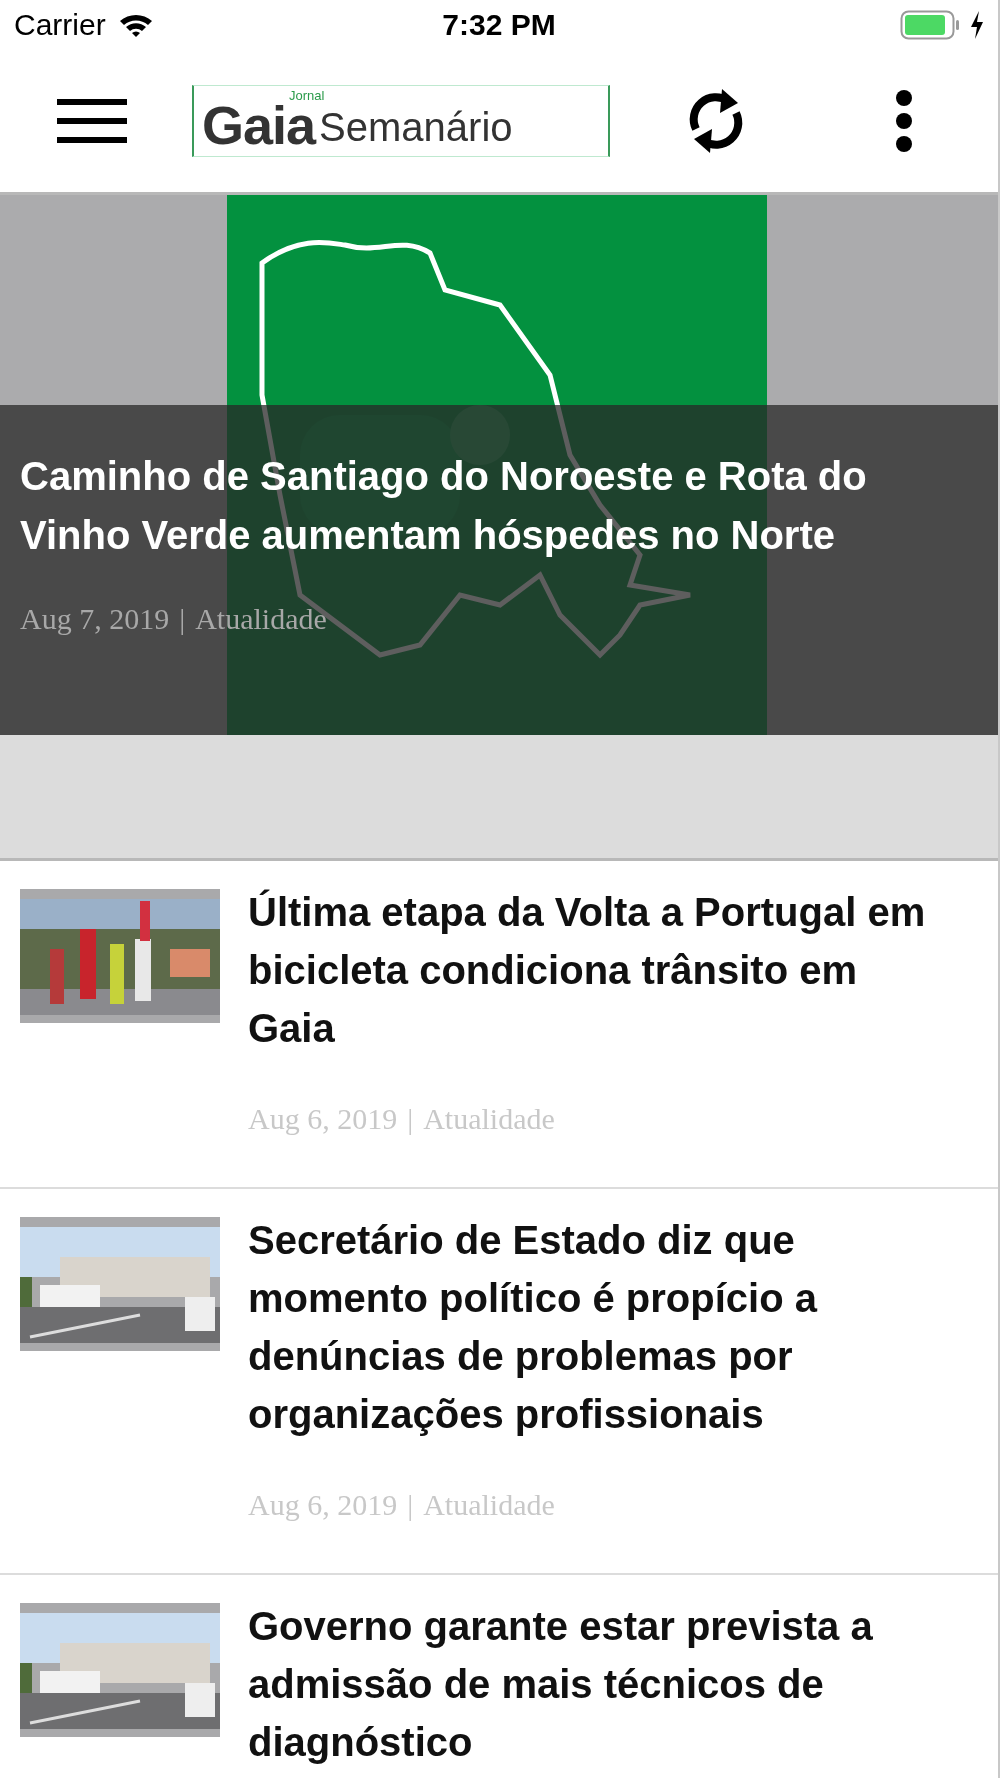 Image resolution: width=1000 pixels, height=1778 pixels. Describe the element at coordinates (261, 619) in the screenshot. I see `article-category: Atualidade` at that location.